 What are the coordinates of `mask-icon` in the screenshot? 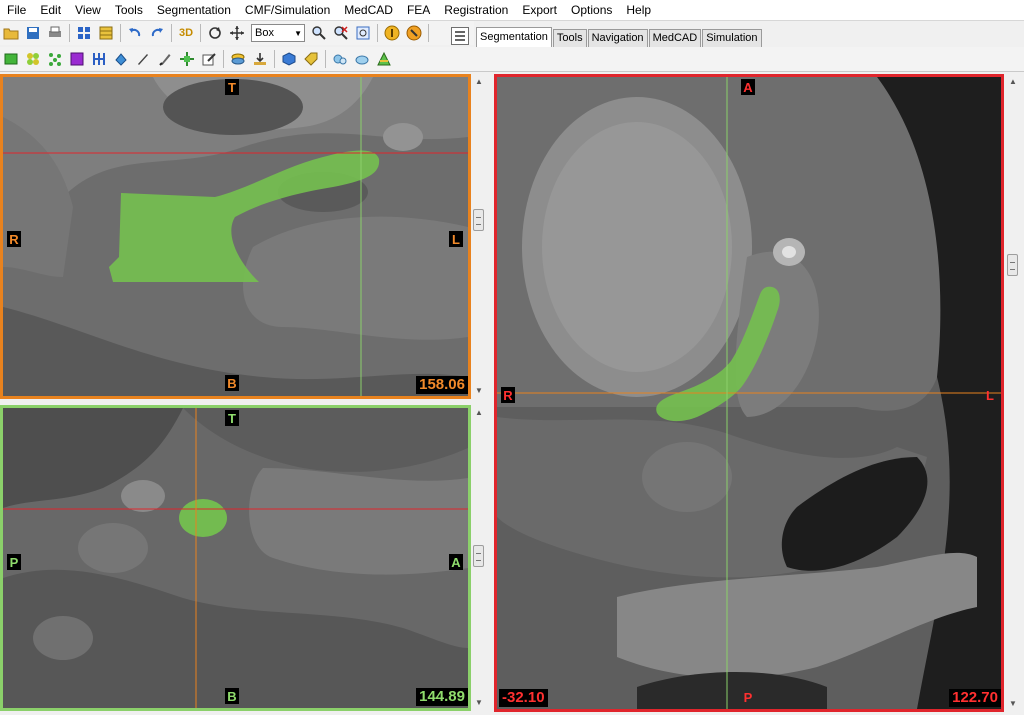 It's located at (77, 59).